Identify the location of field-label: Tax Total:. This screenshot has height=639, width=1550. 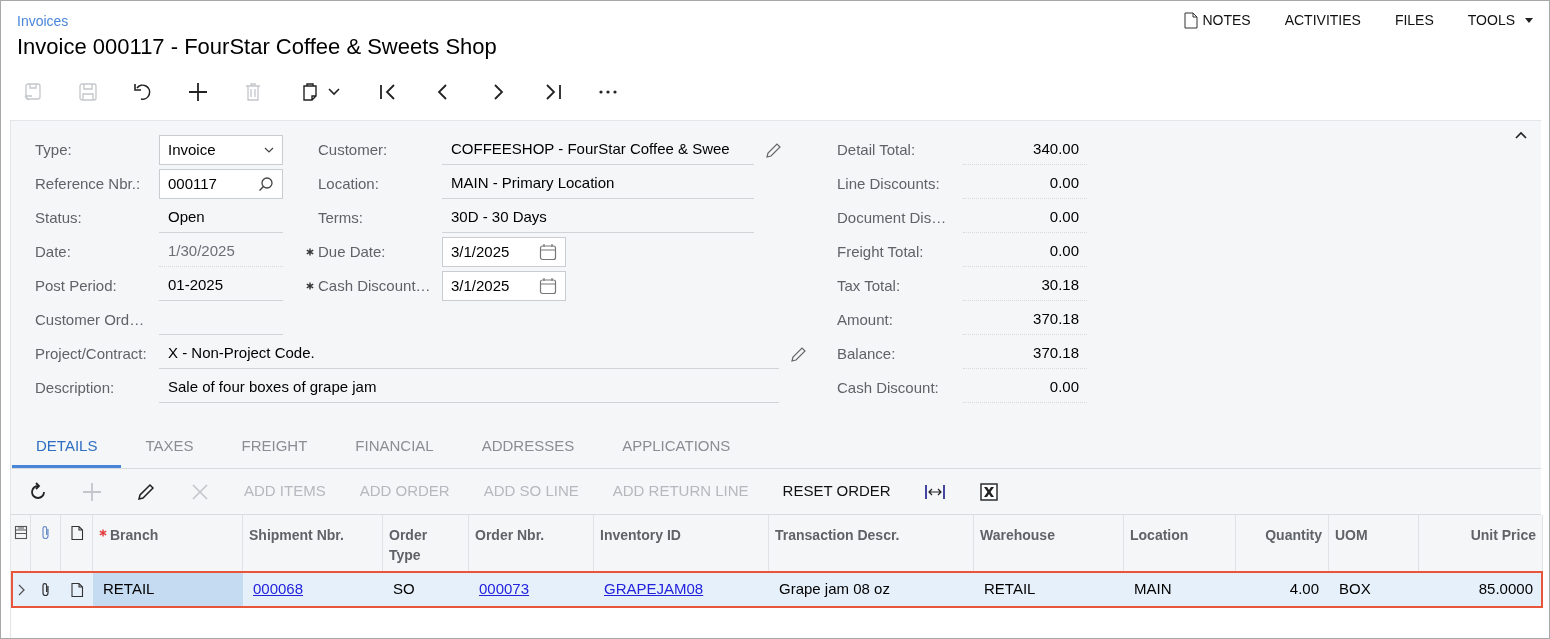
(869, 285).